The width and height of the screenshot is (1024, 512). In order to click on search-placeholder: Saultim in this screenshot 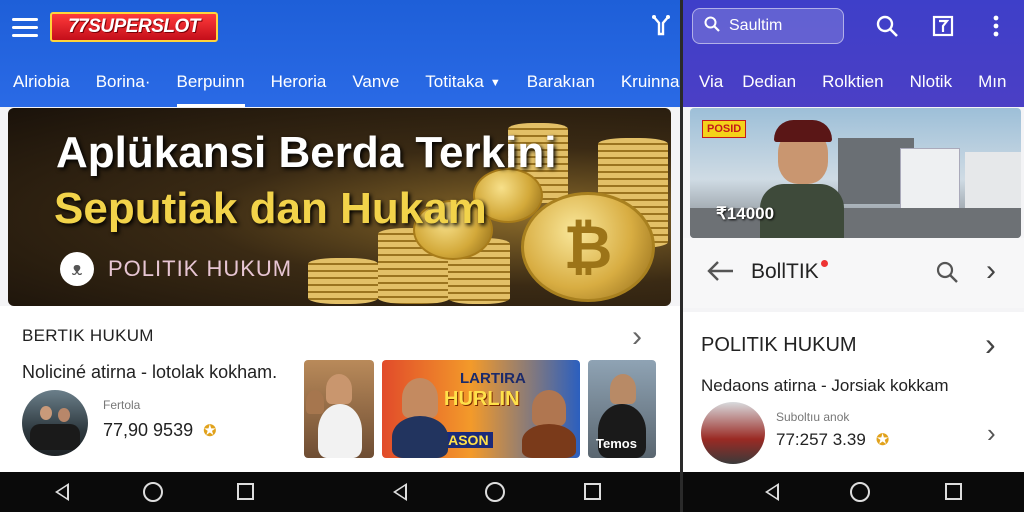, I will do `click(756, 25)`.